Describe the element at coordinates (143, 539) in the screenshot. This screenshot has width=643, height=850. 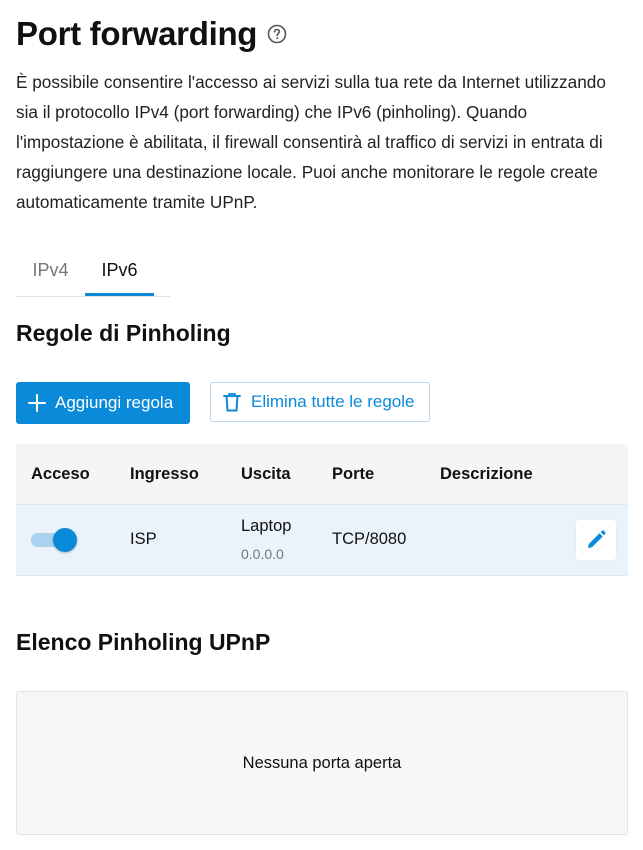
I see `rule-ingress: ISP` at that location.